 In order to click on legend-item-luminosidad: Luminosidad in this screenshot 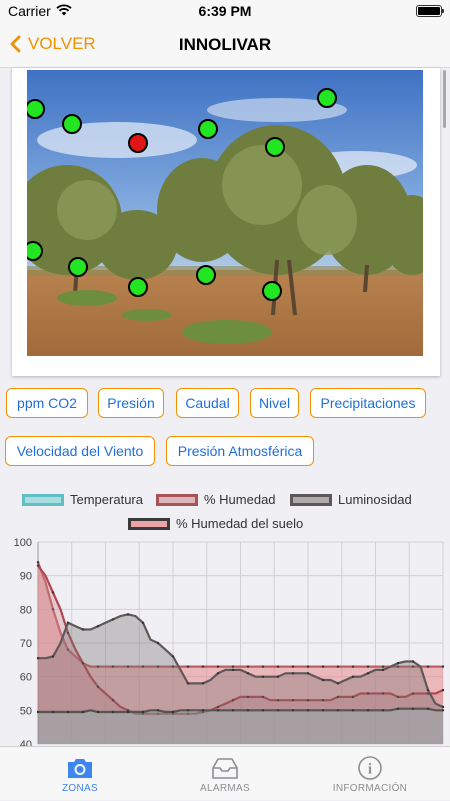, I will do `click(351, 499)`.